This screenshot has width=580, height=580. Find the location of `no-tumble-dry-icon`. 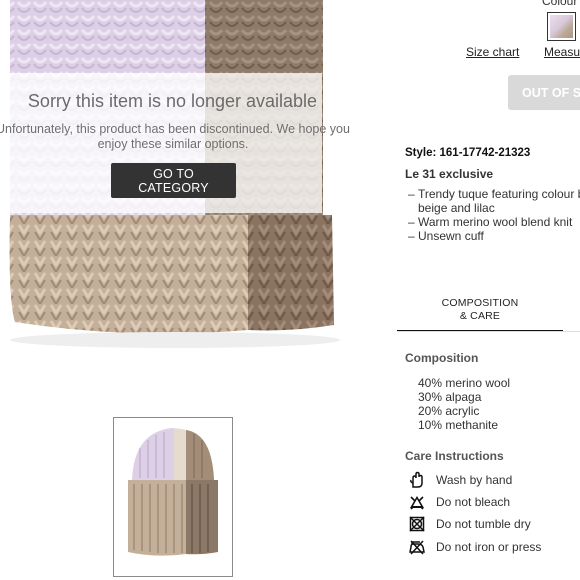

no-tumble-dry-icon is located at coordinates (417, 524).